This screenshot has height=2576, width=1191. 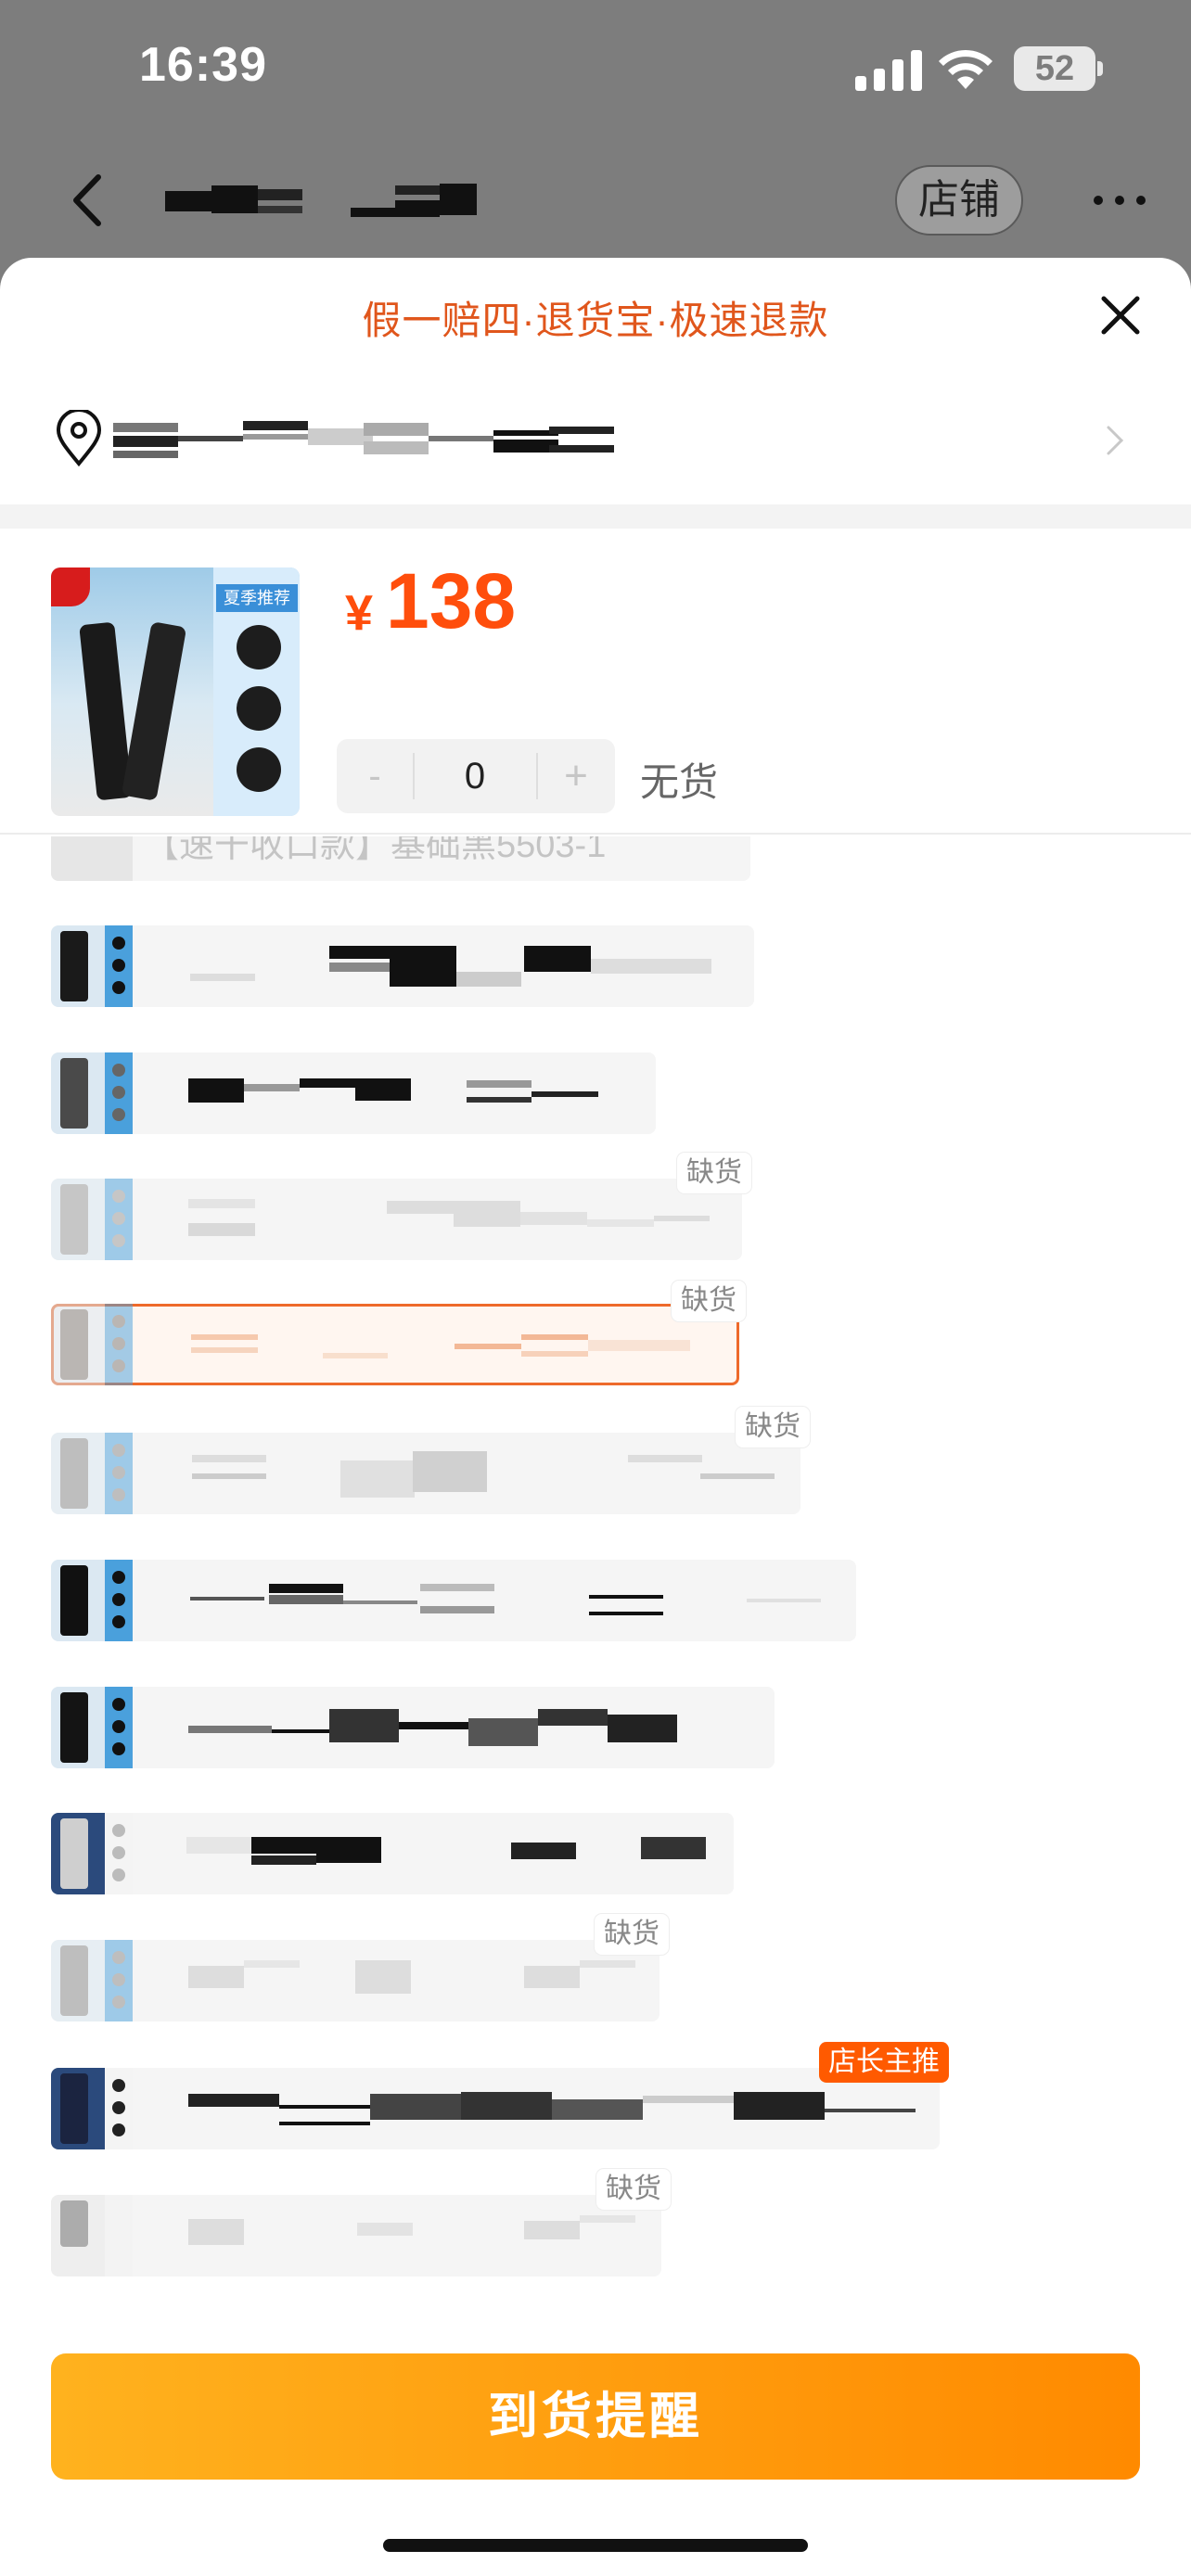 What do you see at coordinates (595, 2545) in the screenshot?
I see `home-indicator` at bounding box center [595, 2545].